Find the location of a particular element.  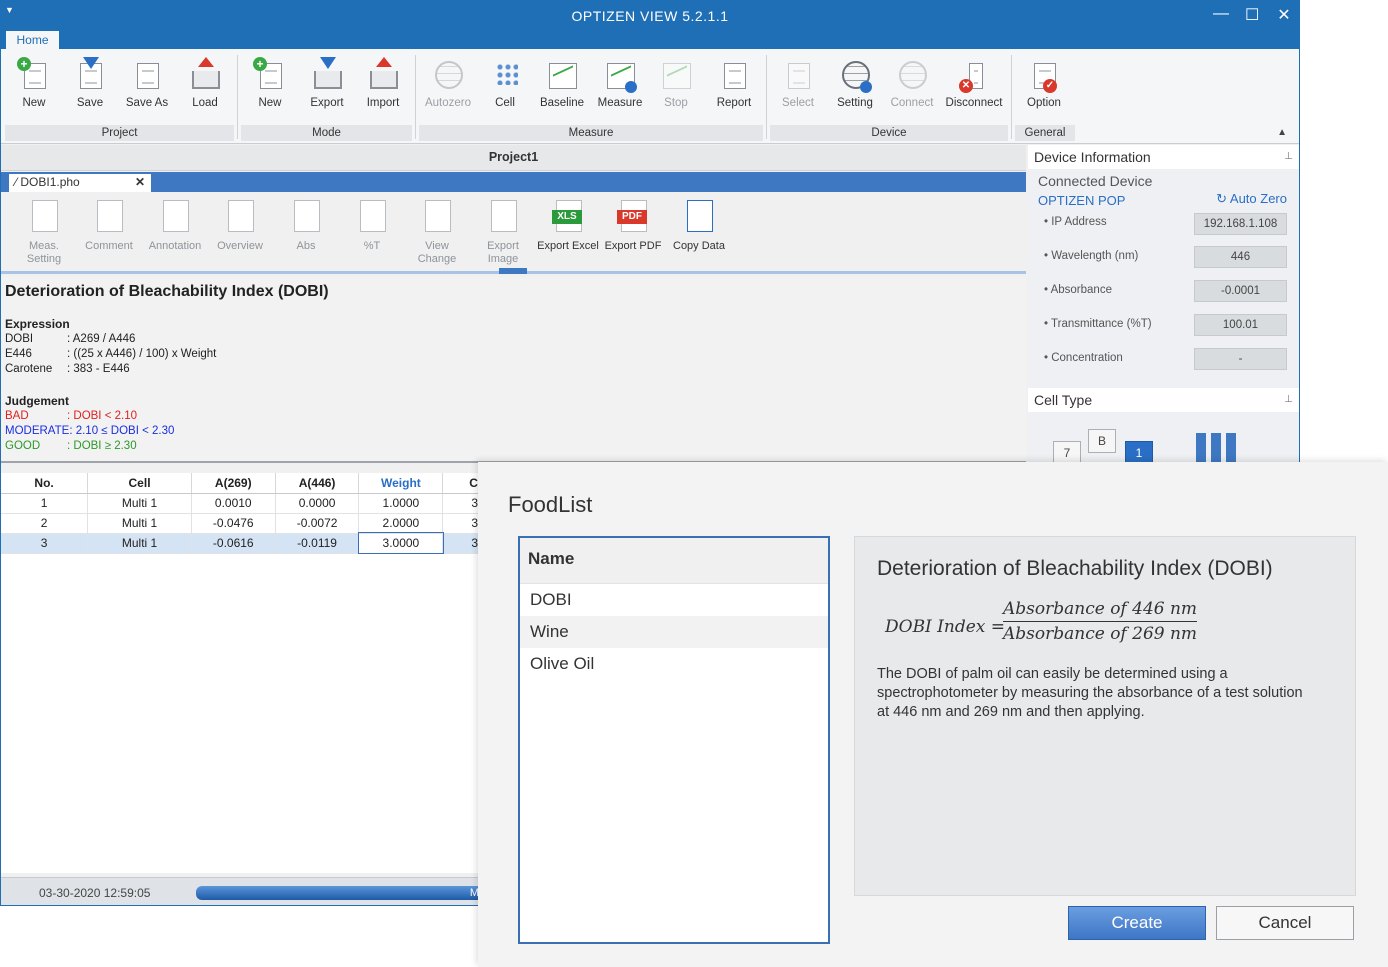

expression-heading: Expression is located at coordinates (37, 324).